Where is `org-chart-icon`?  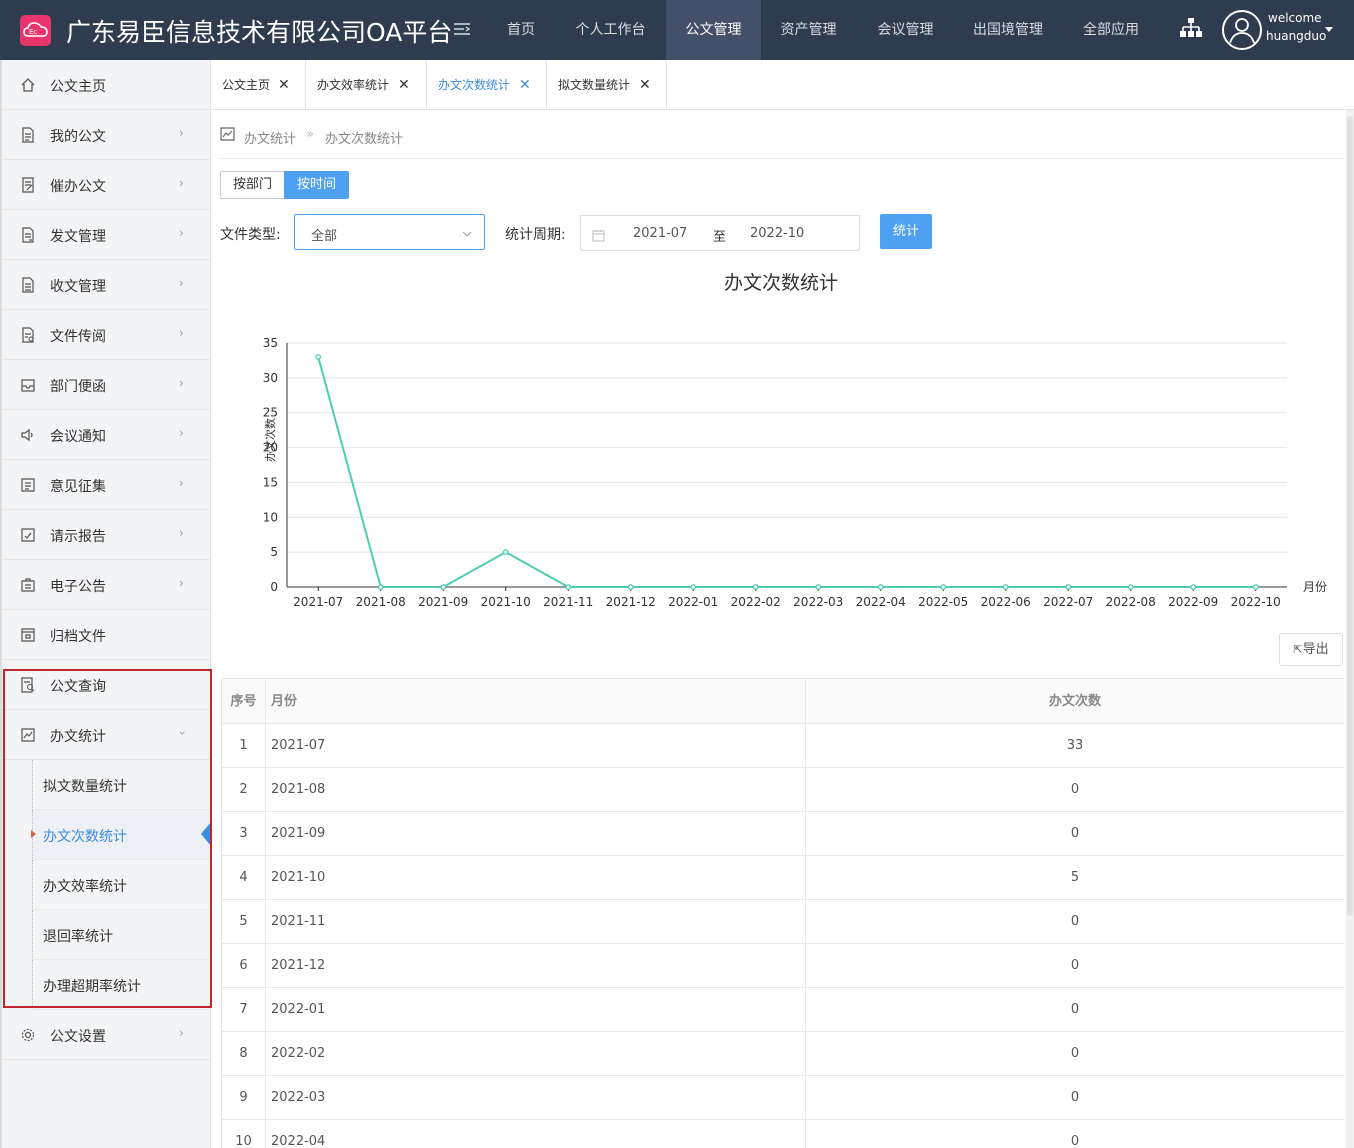
org-chart-icon is located at coordinates (1191, 30).